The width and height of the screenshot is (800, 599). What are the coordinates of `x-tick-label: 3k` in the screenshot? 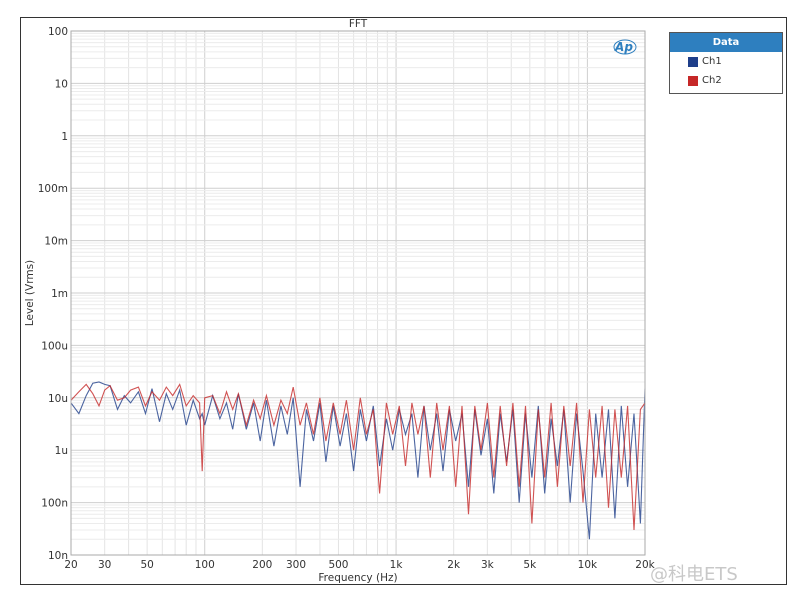 It's located at (488, 565).